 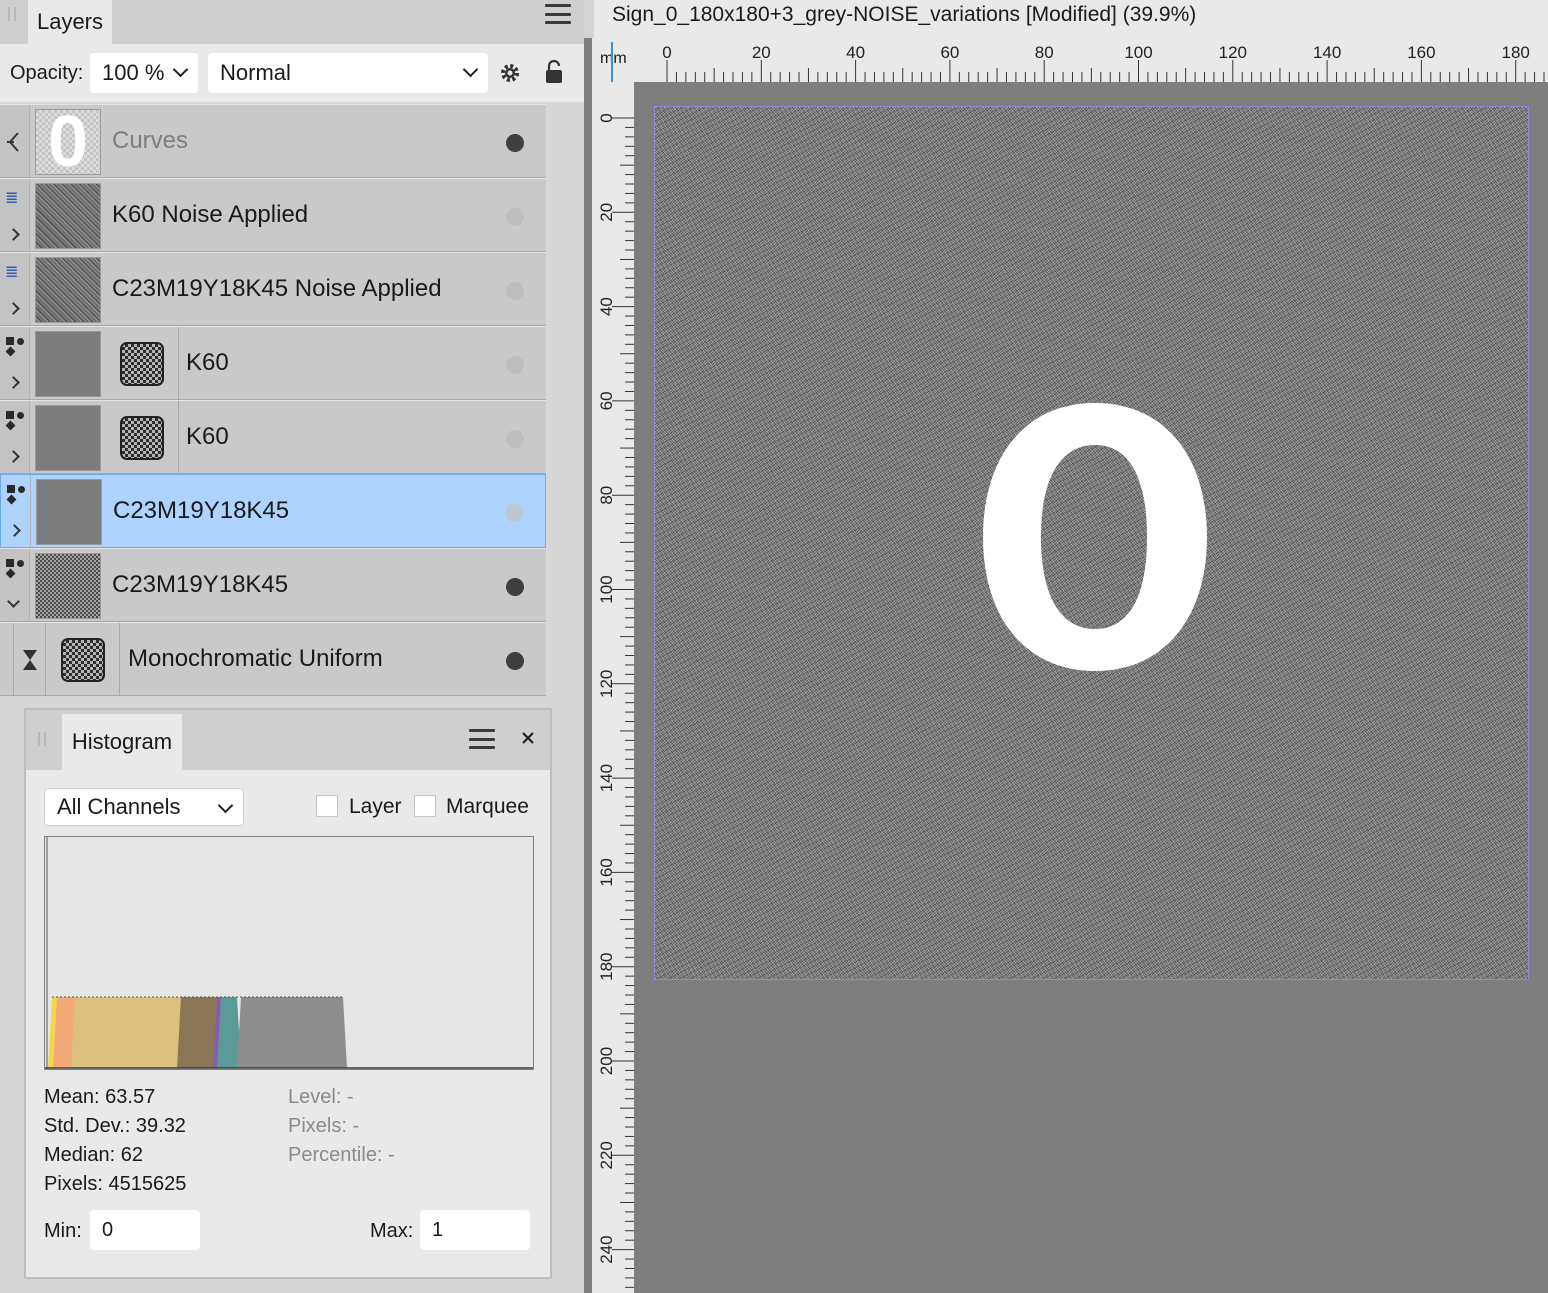 I want to click on channel-value: All Channels, so click(x=119, y=806).